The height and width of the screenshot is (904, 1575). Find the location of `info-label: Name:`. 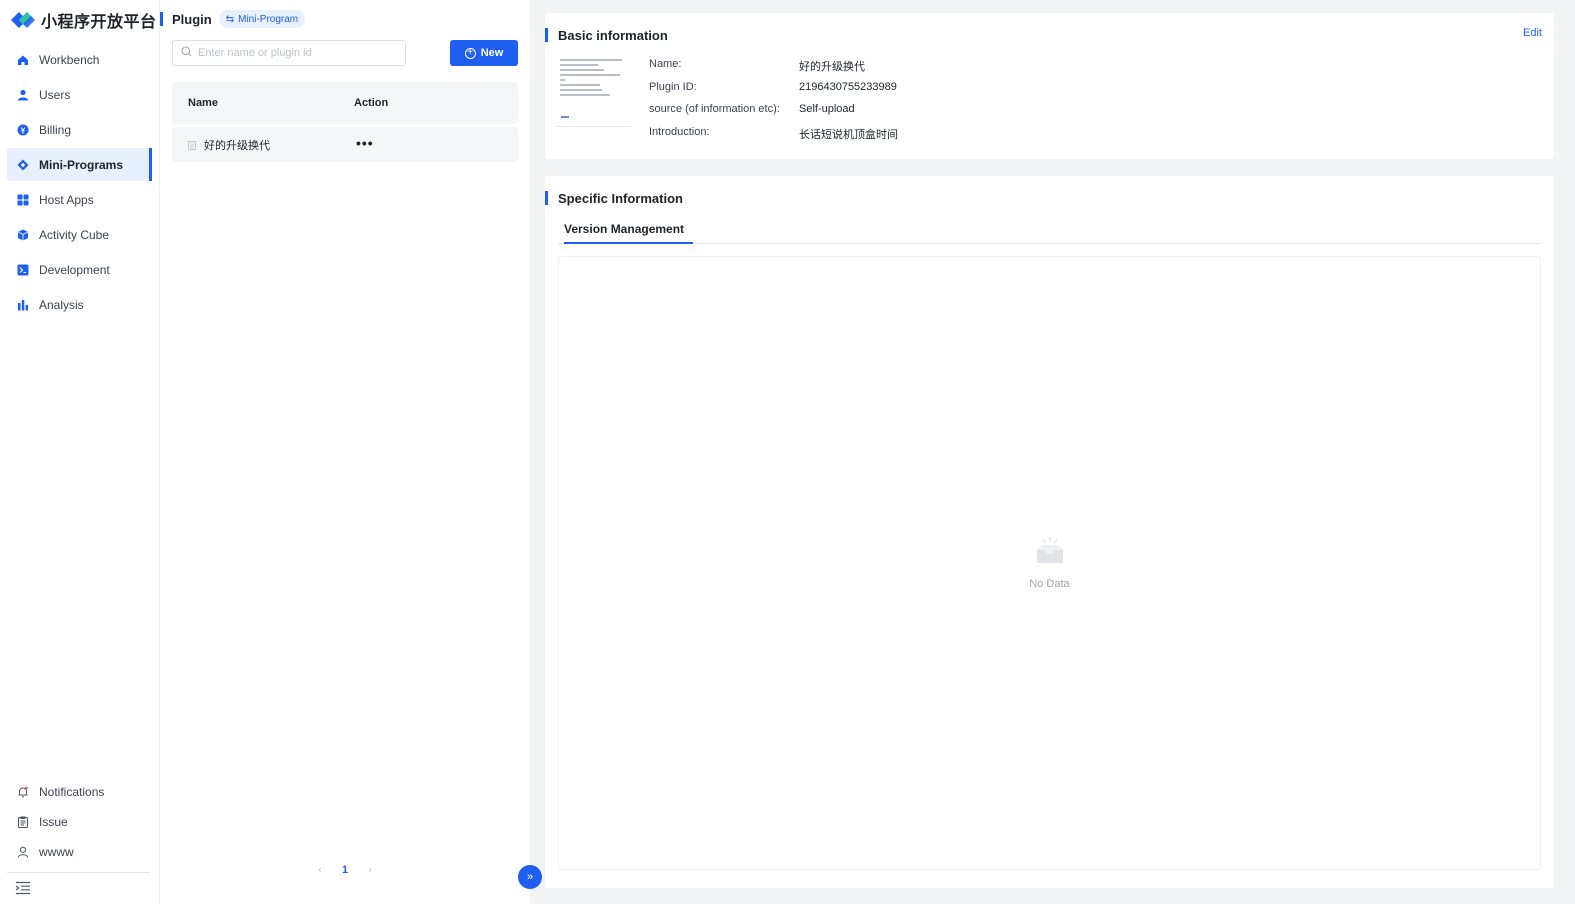

info-label: Name: is located at coordinates (665, 64).